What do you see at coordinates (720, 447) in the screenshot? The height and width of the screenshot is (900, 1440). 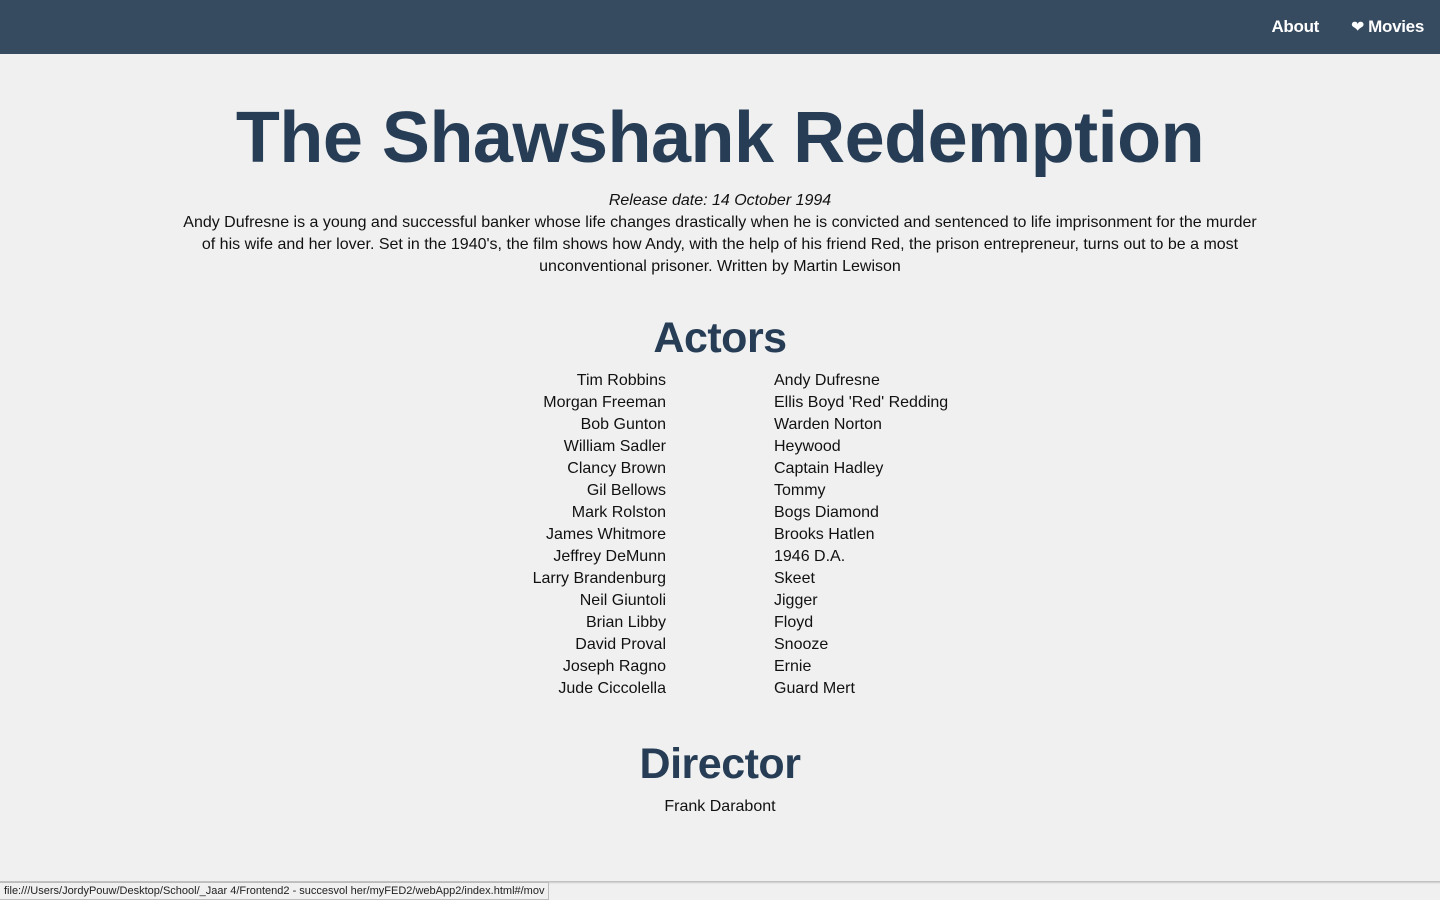 I see `cast-row: William Sadler Heywood` at bounding box center [720, 447].